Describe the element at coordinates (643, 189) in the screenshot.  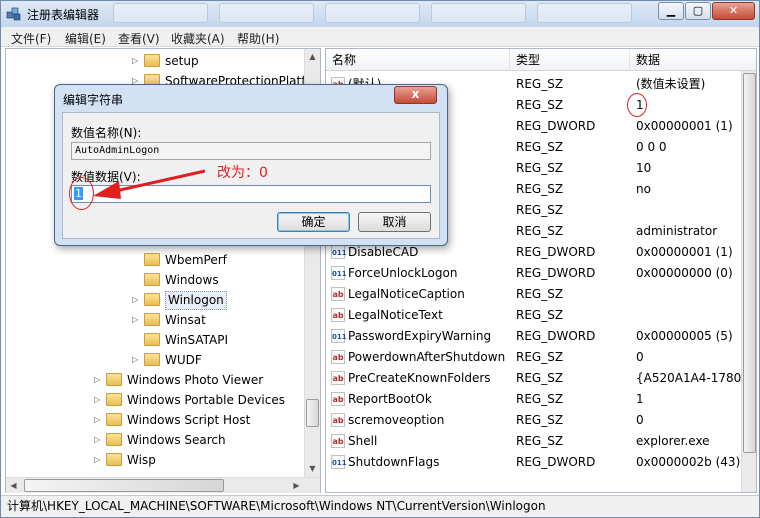
I see `value-data: no` at that location.